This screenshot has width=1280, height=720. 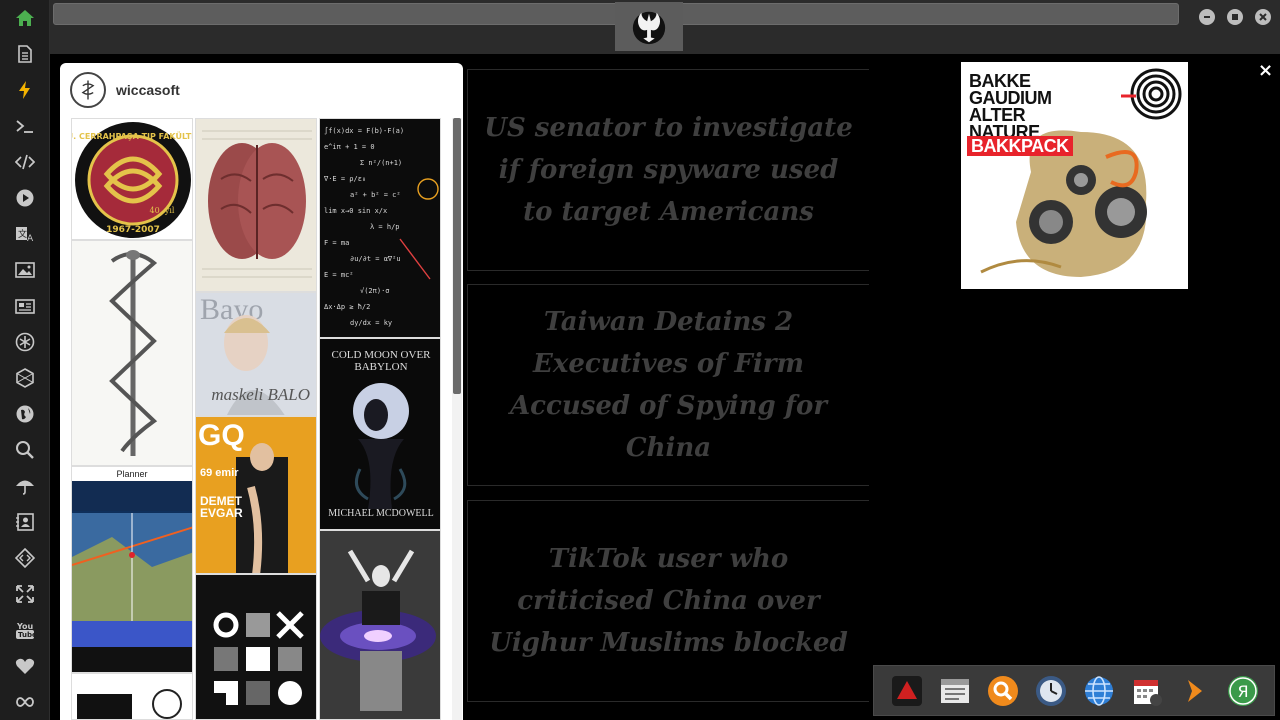 I want to click on avatar, so click(x=88, y=90).